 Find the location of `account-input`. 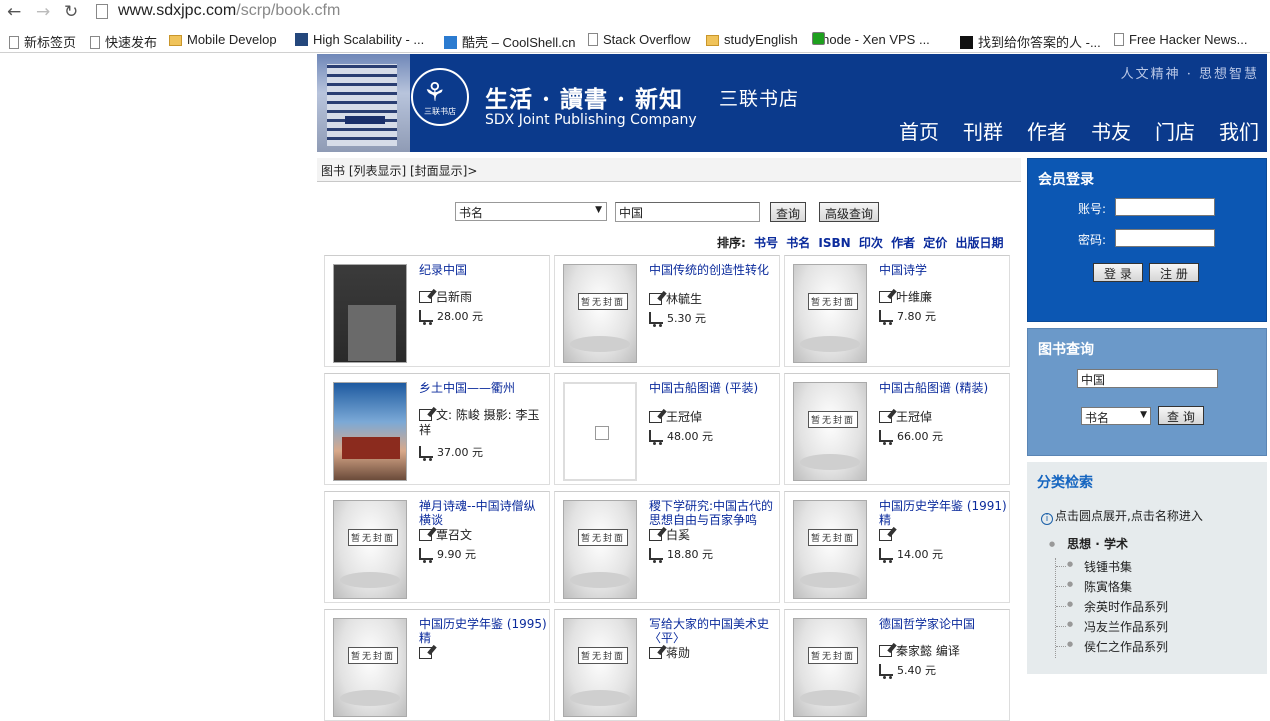

account-input is located at coordinates (1165, 207).